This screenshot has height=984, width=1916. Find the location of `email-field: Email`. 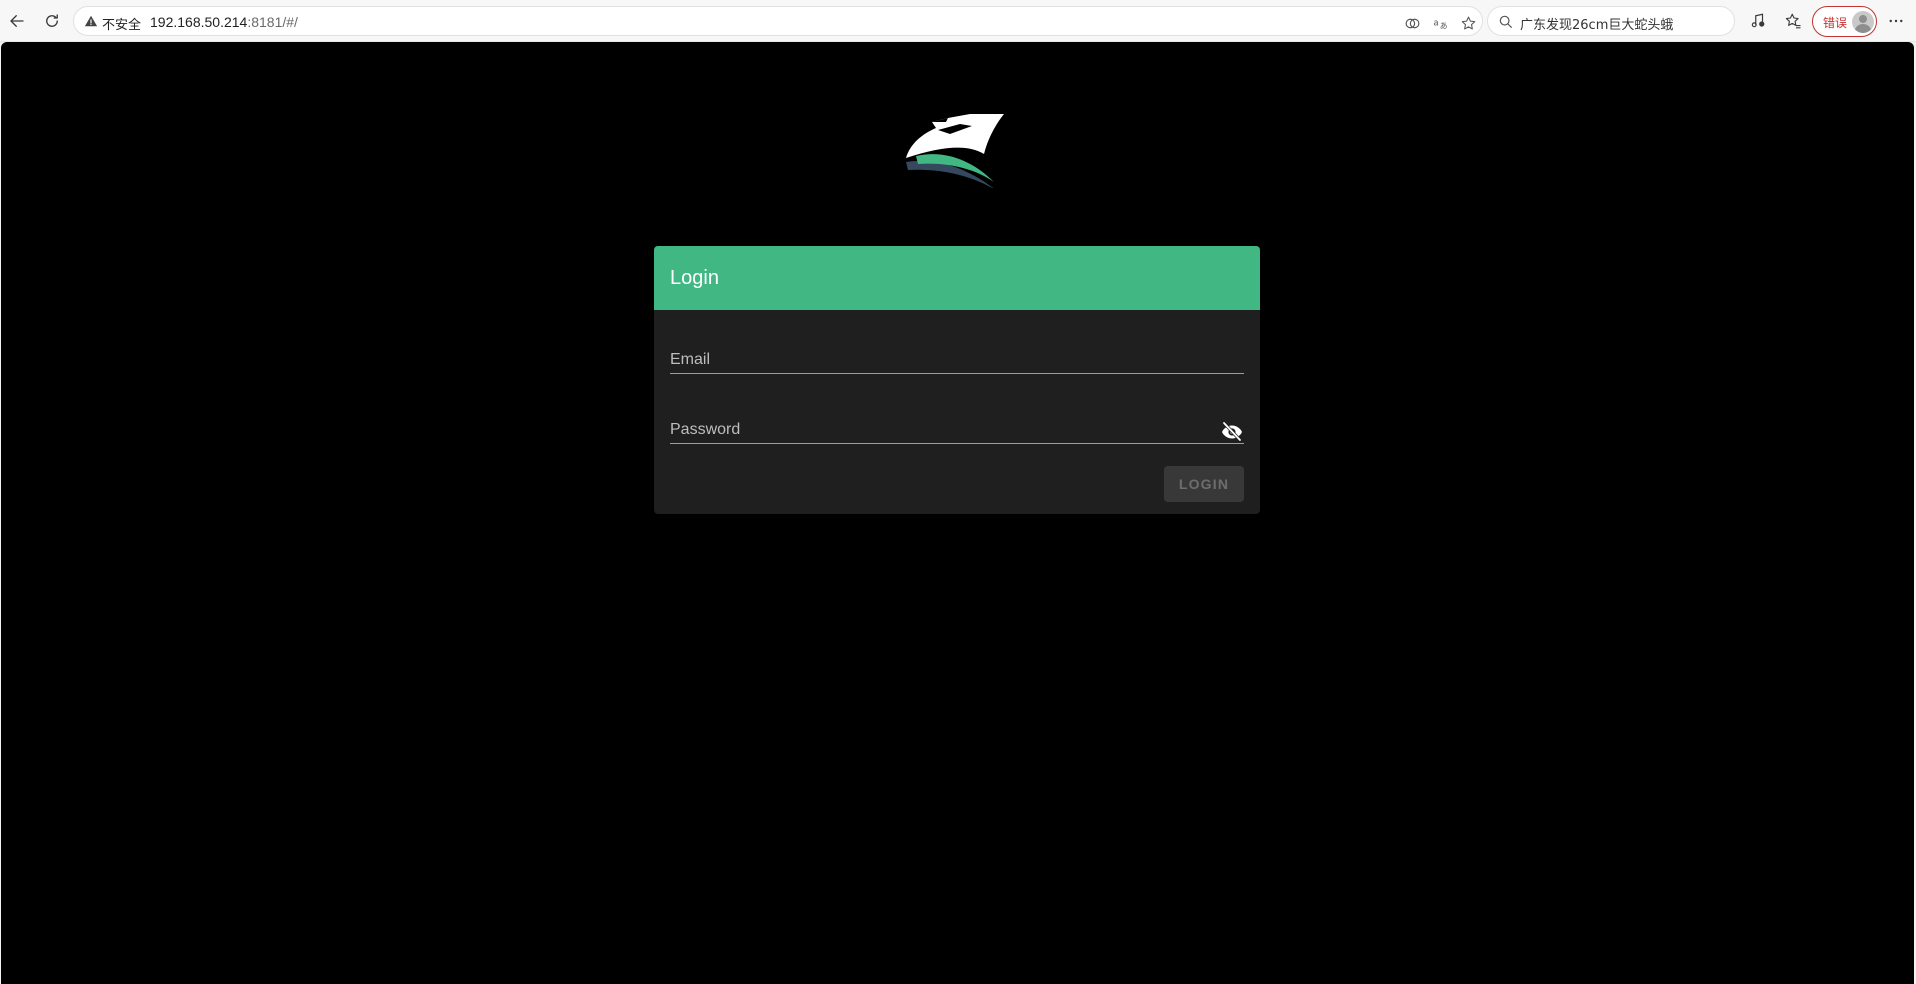

email-field: Email is located at coordinates (957, 357).